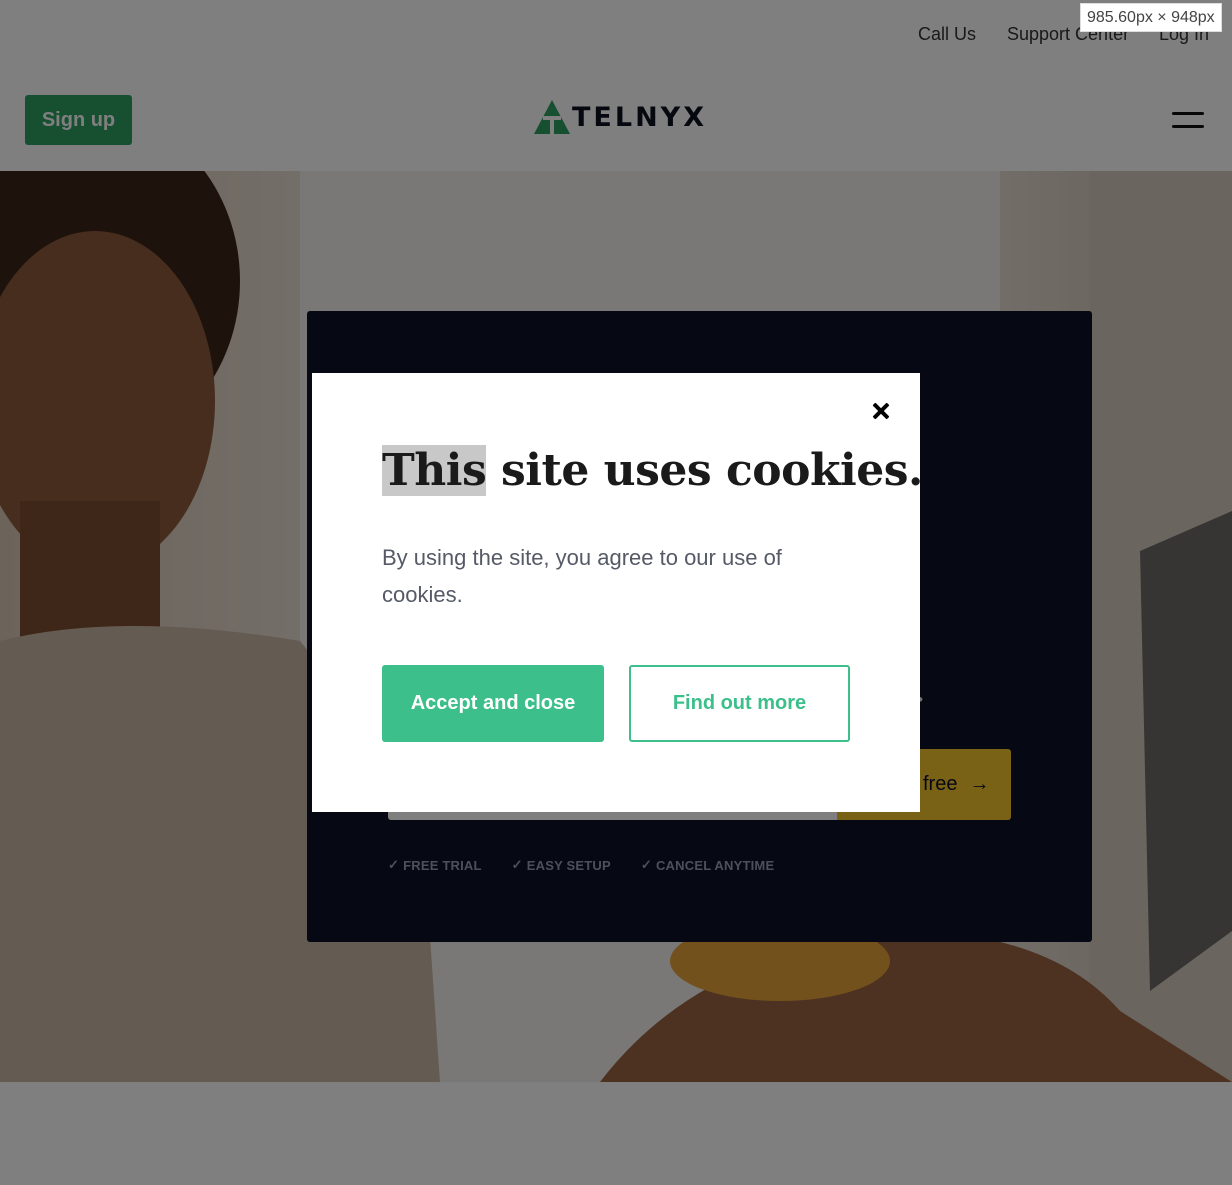 The height and width of the screenshot is (1185, 1232). I want to click on accept-and-close-button: Accept and close, so click(493, 703).